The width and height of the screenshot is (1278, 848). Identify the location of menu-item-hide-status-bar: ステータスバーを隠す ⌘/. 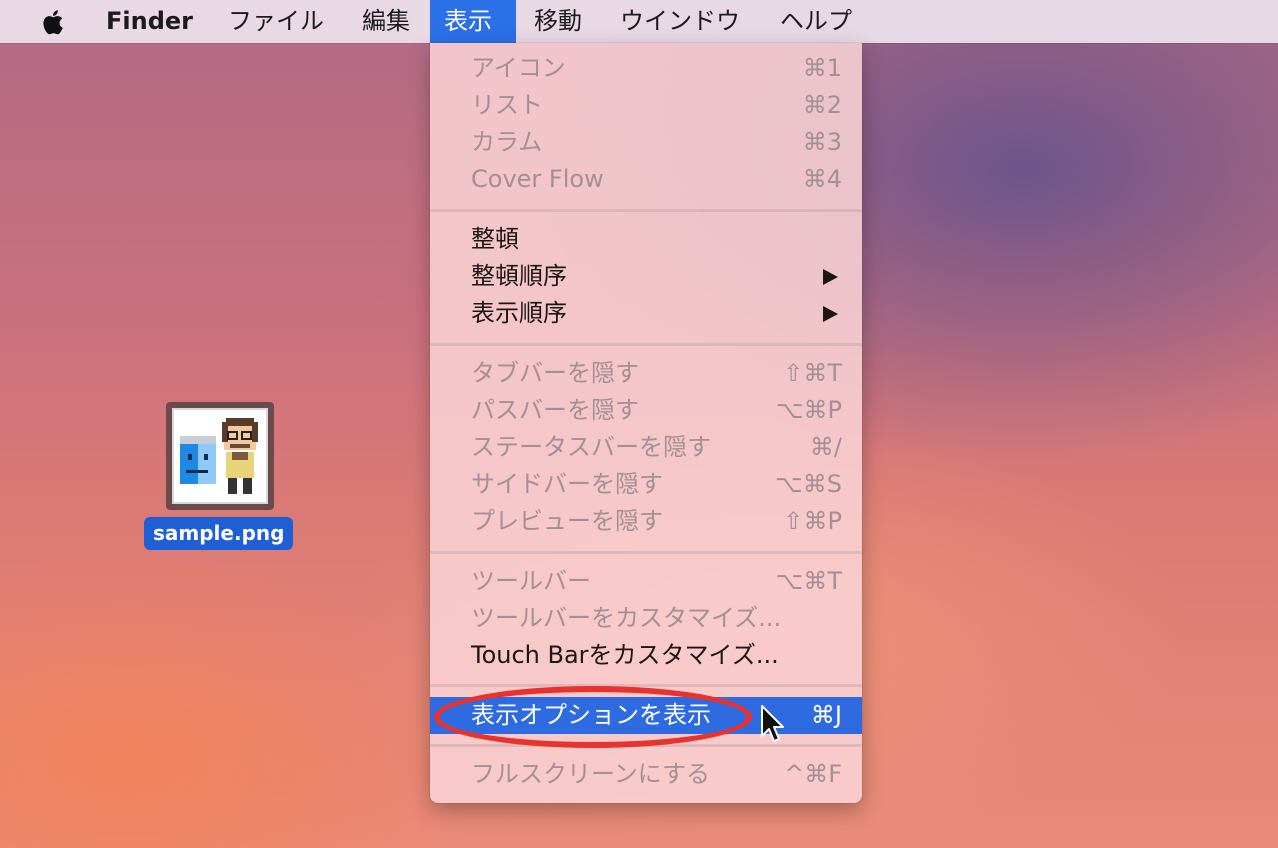
(646, 447).